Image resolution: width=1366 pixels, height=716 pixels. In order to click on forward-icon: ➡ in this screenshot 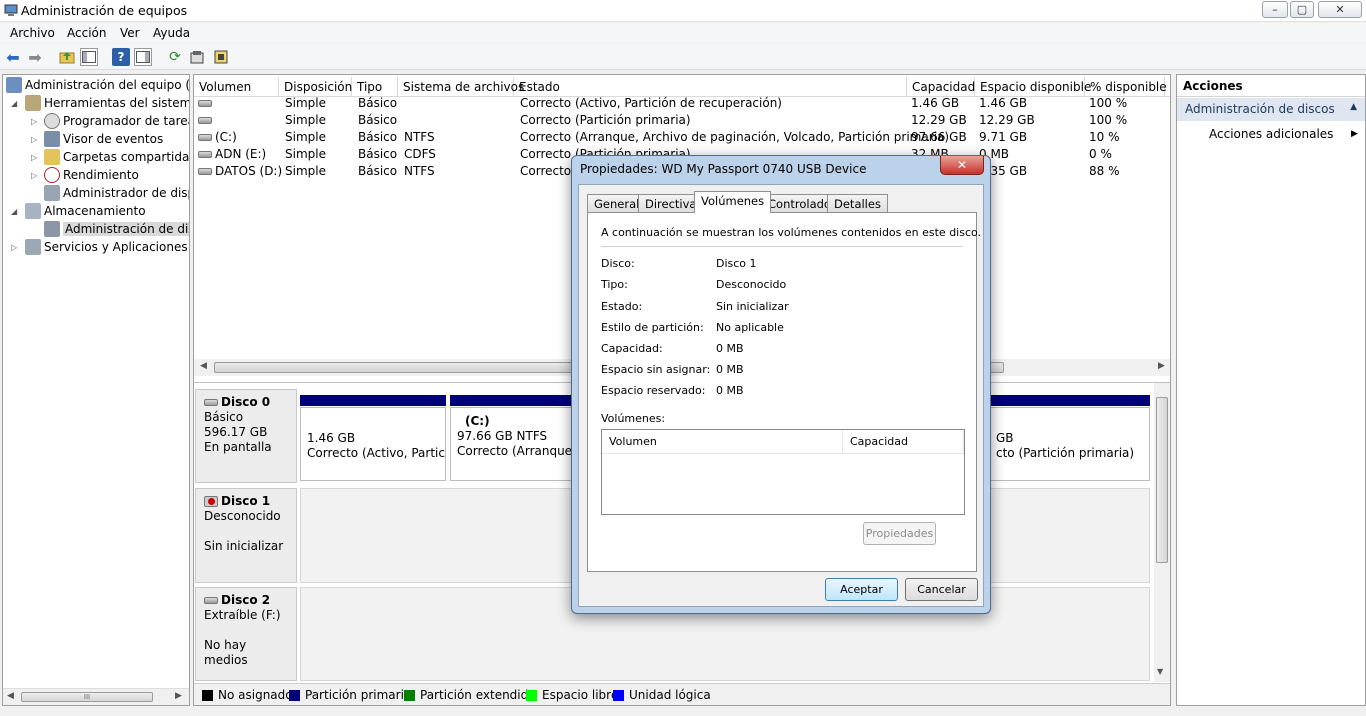, I will do `click(35, 57)`.